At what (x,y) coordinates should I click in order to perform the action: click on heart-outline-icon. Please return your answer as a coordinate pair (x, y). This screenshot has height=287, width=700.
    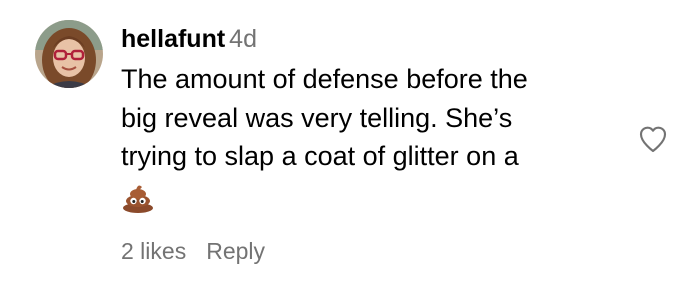
    Looking at the image, I should click on (653, 139).